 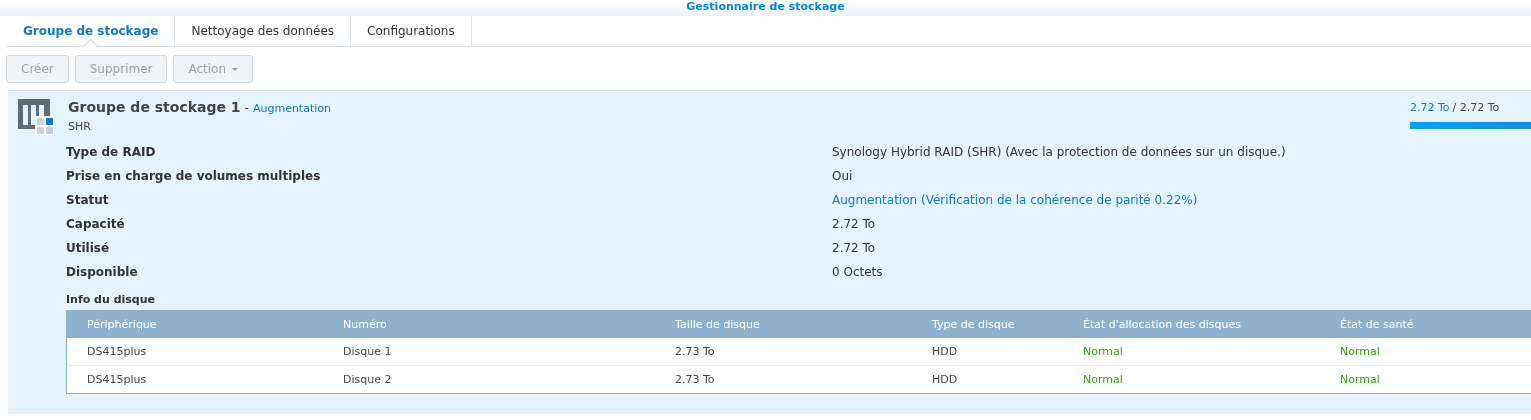 I want to click on property-label: Prise en charge de volumes multiples, so click(x=194, y=176).